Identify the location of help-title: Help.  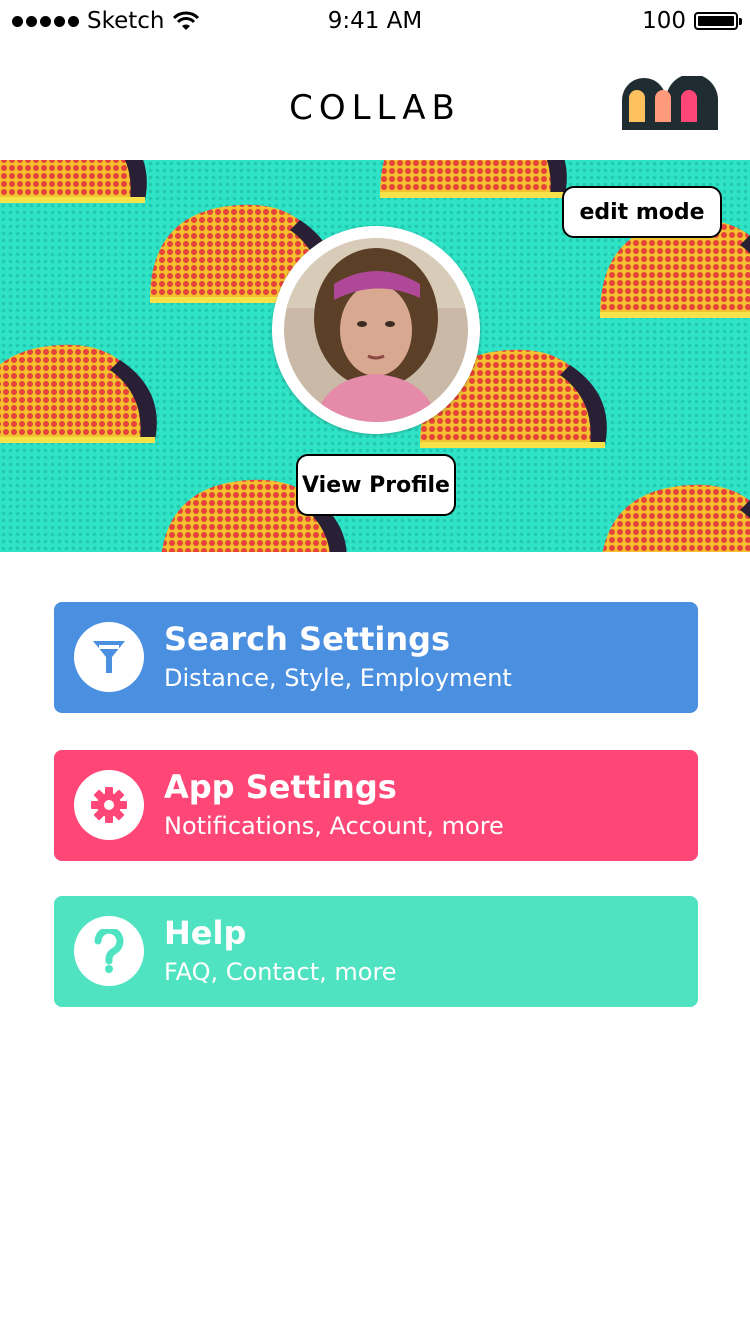
(205, 933).